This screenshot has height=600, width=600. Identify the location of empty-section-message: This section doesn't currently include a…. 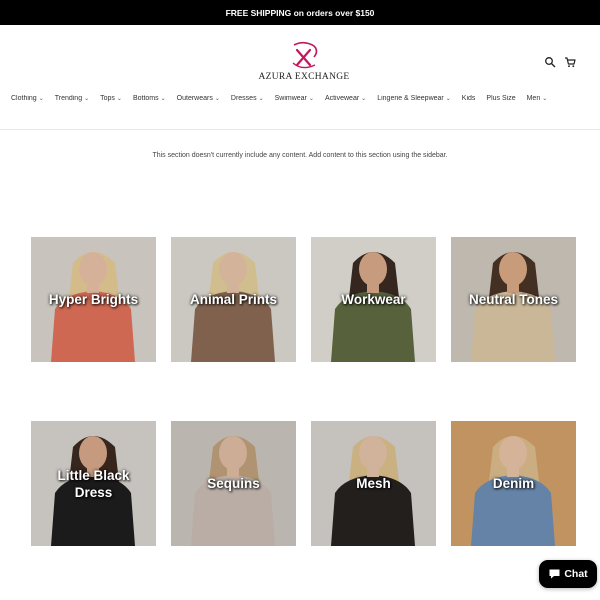
(300, 155).